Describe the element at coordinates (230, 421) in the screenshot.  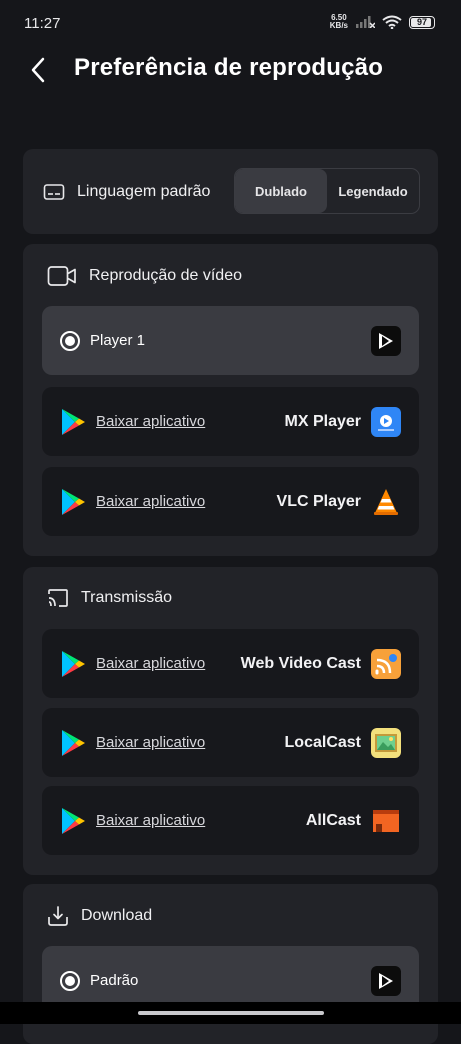
I see `player-option-mx-player: Baixar aplicativo MX Player` at that location.